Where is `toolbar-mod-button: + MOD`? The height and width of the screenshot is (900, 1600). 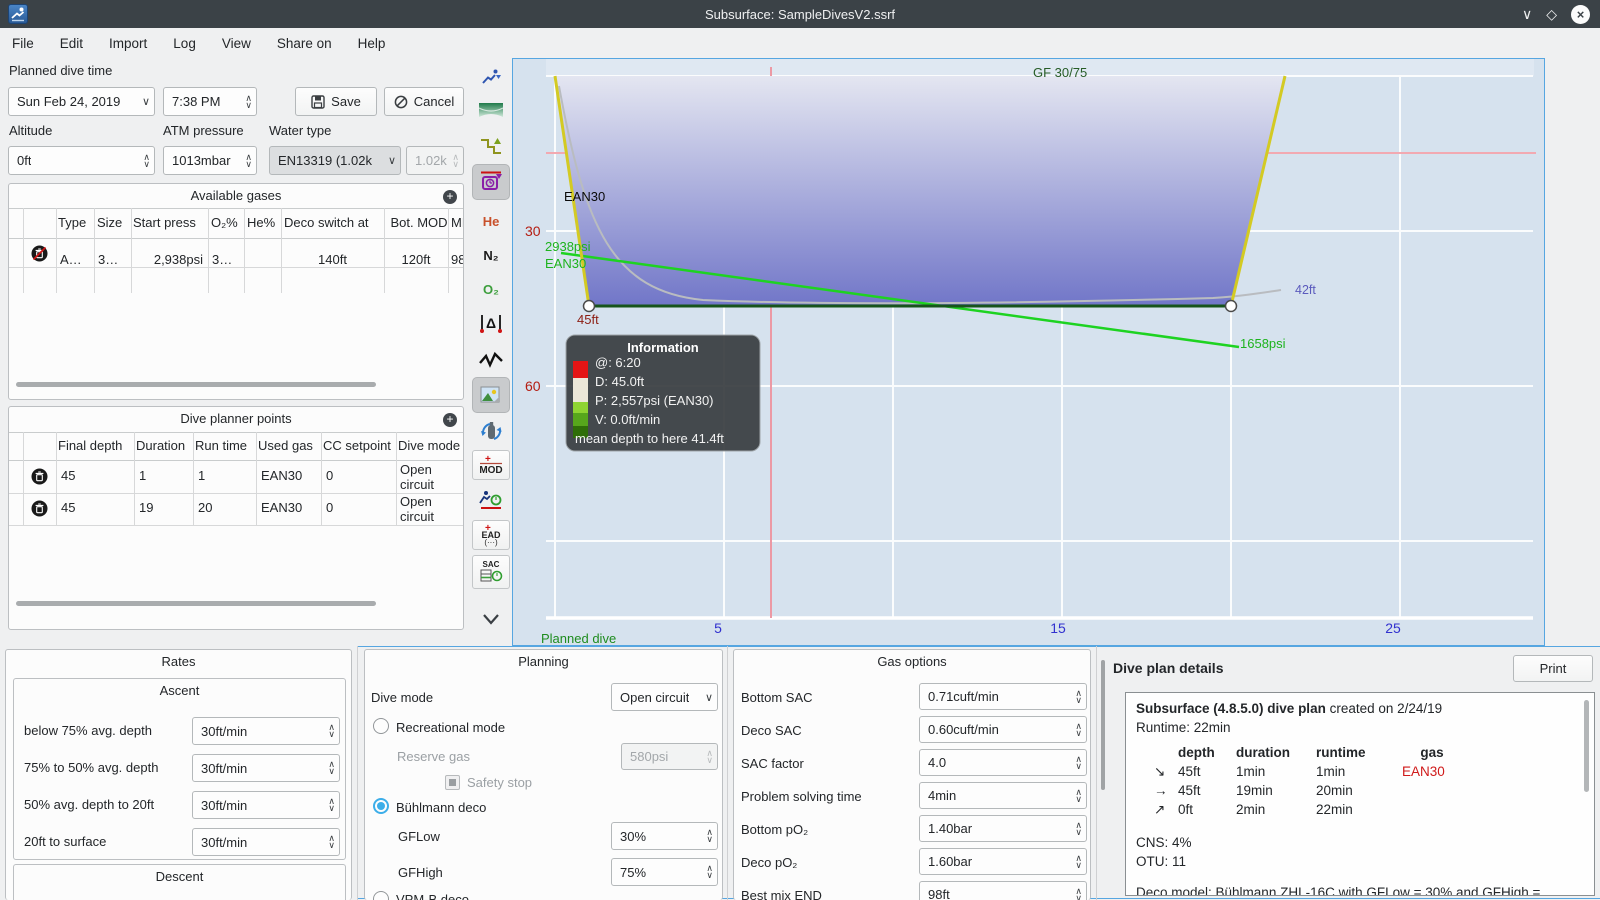 toolbar-mod-button: + MOD is located at coordinates (491, 465).